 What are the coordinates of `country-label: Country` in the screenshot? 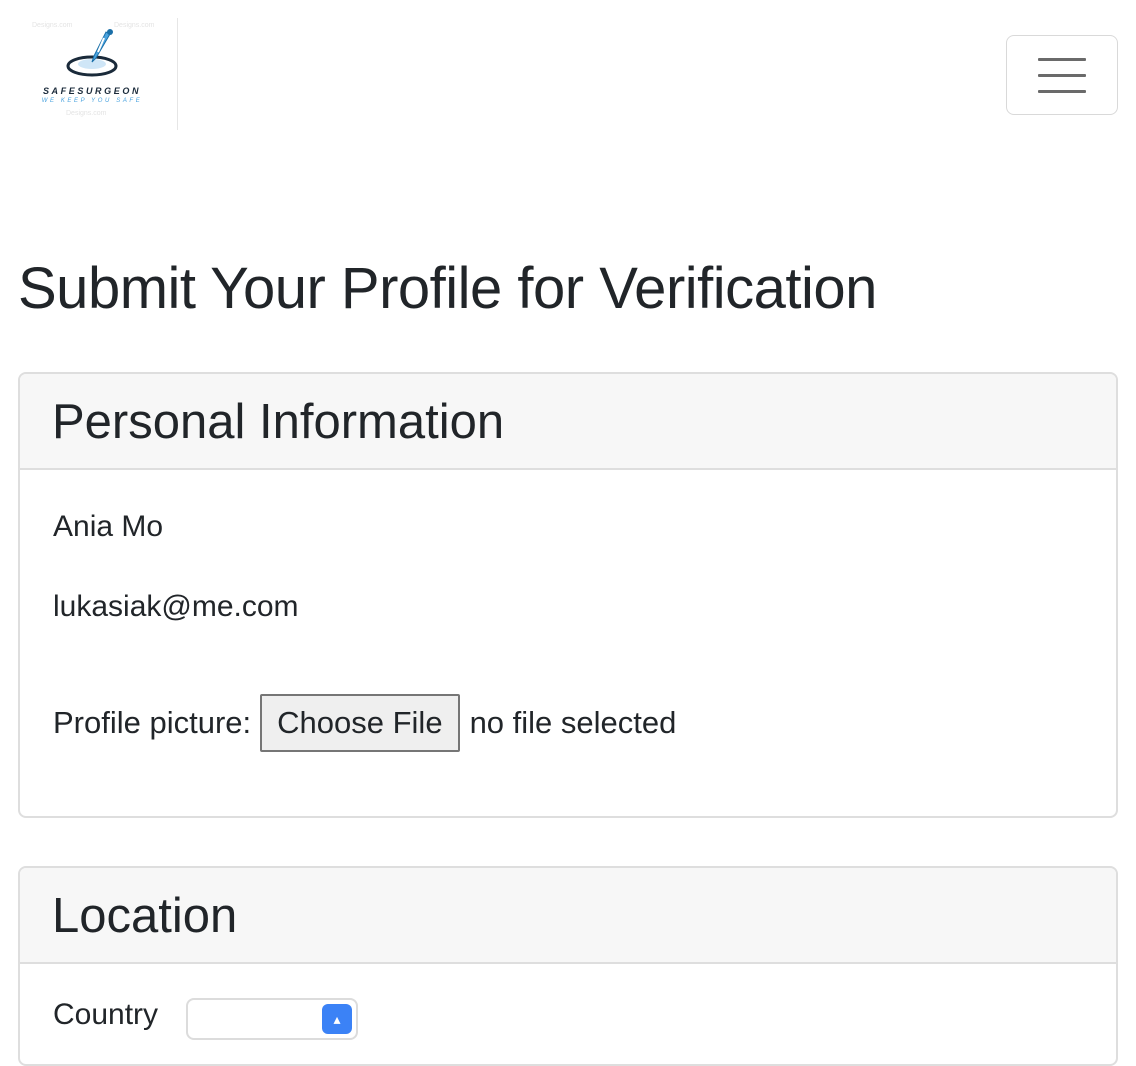 It's located at (106, 1014).